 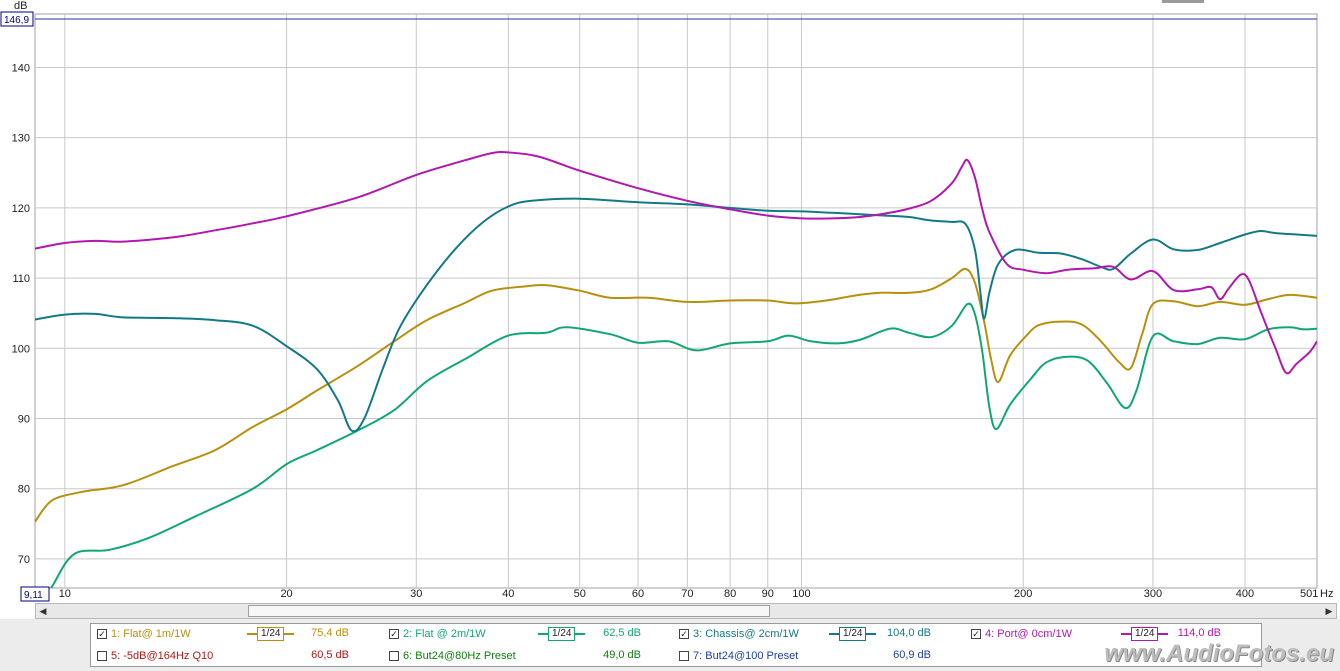 What do you see at coordinates (730, 594) in the screenshot?
I see `x-tick-label: 80` at bounding box center [730, 594].